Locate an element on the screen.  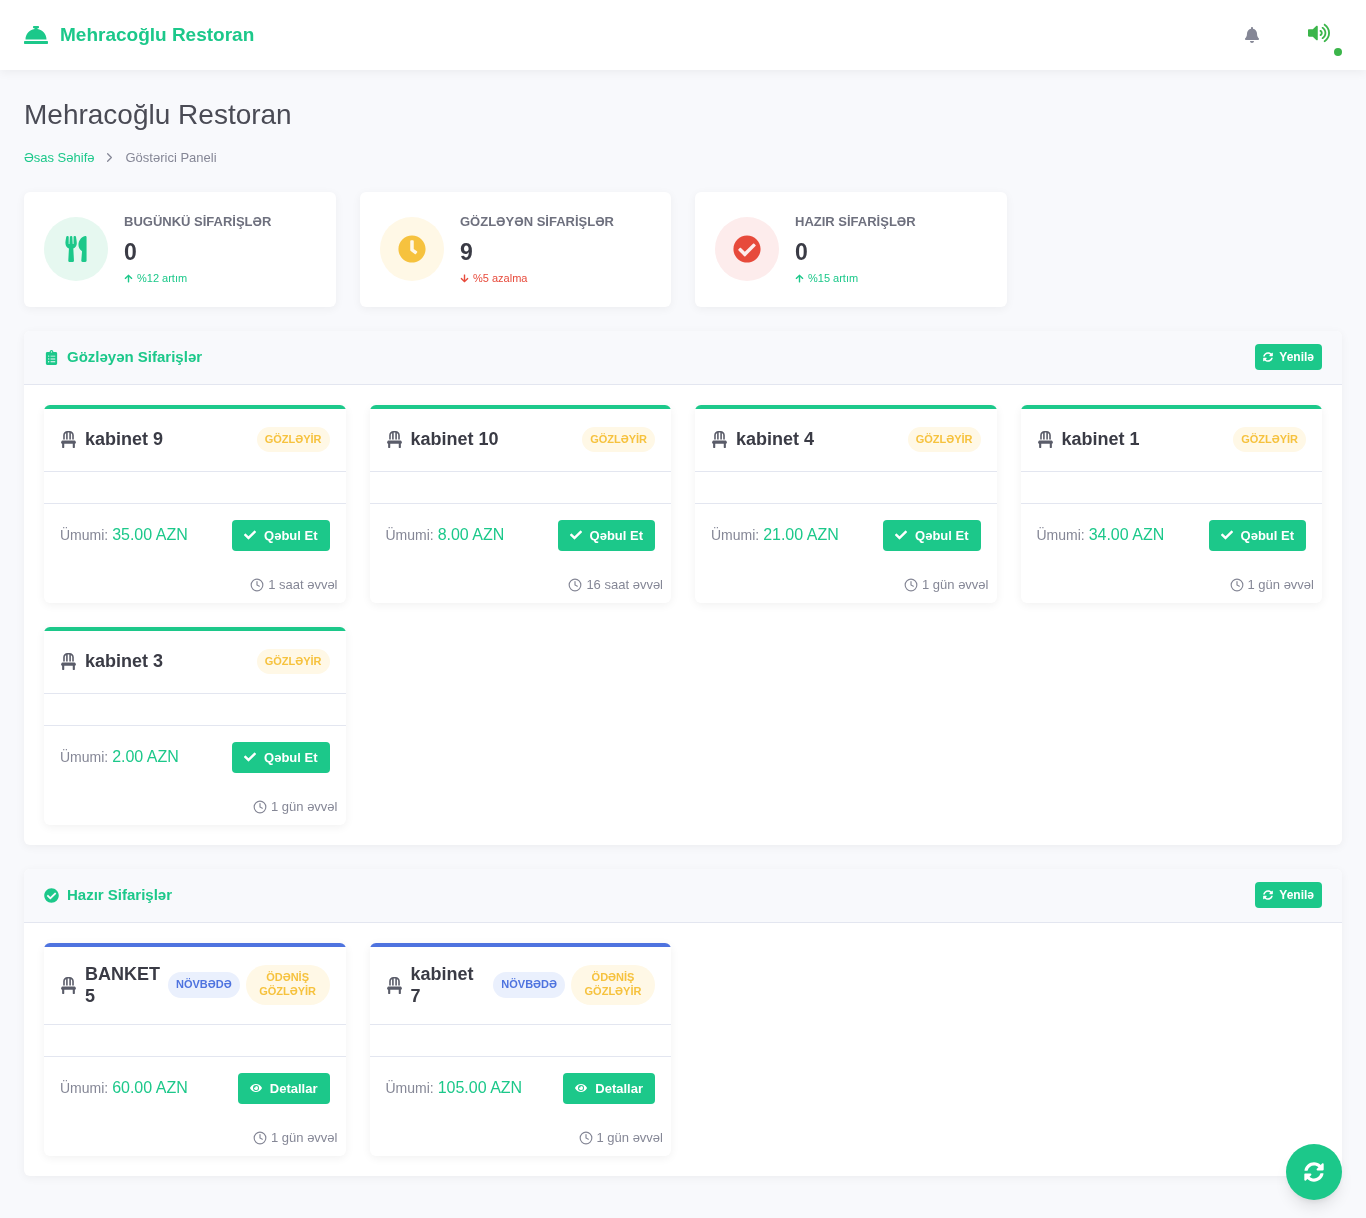
stat-label: GÖZLƏYƏN SİFARİŞLƏR is located at coordinates (537, 221).